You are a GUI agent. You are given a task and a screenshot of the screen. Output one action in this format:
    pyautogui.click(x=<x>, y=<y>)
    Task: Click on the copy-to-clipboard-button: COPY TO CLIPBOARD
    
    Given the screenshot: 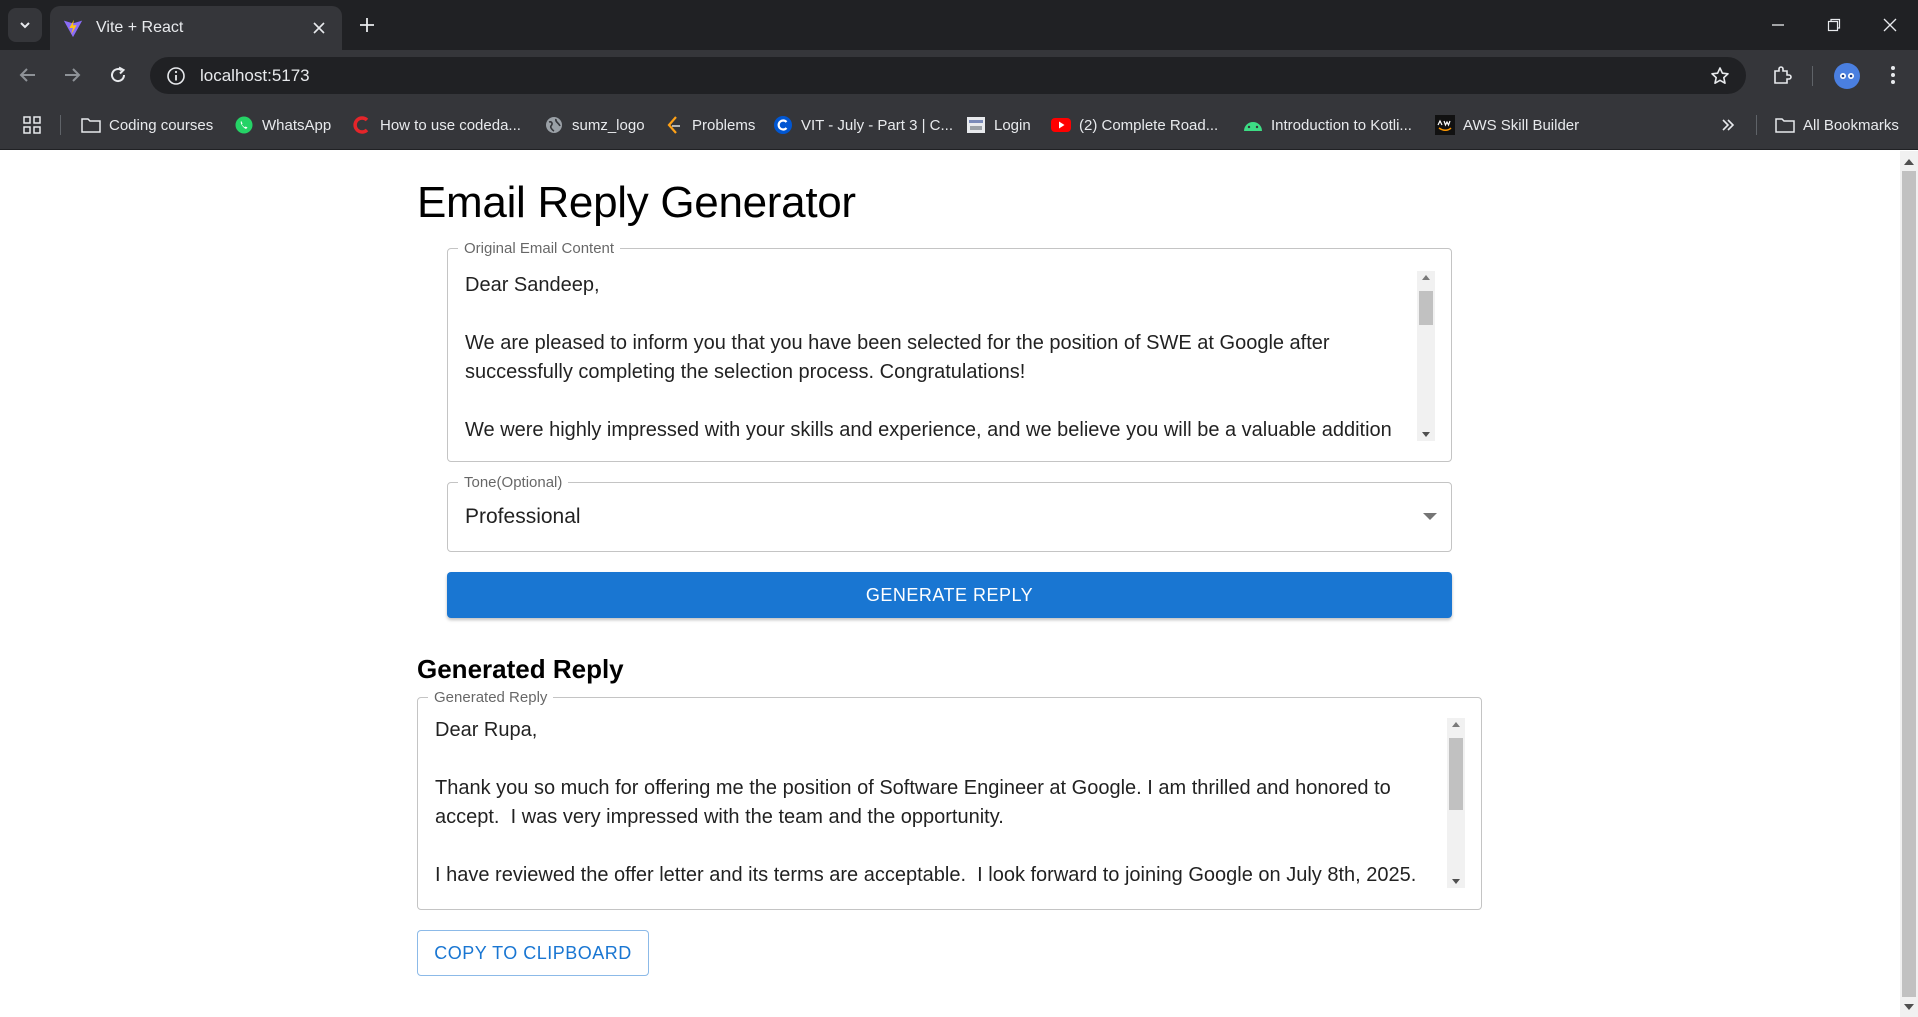 What is the action you would take?
    pyautogui.click(x=533, y=953)
    